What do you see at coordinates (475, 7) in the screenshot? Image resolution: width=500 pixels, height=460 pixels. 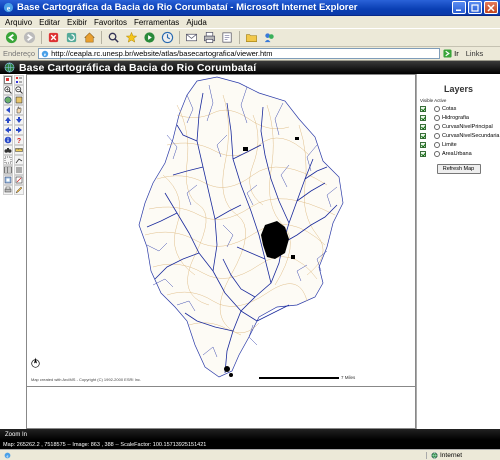 I see `maximize-button` at bounding box center [475, 7].